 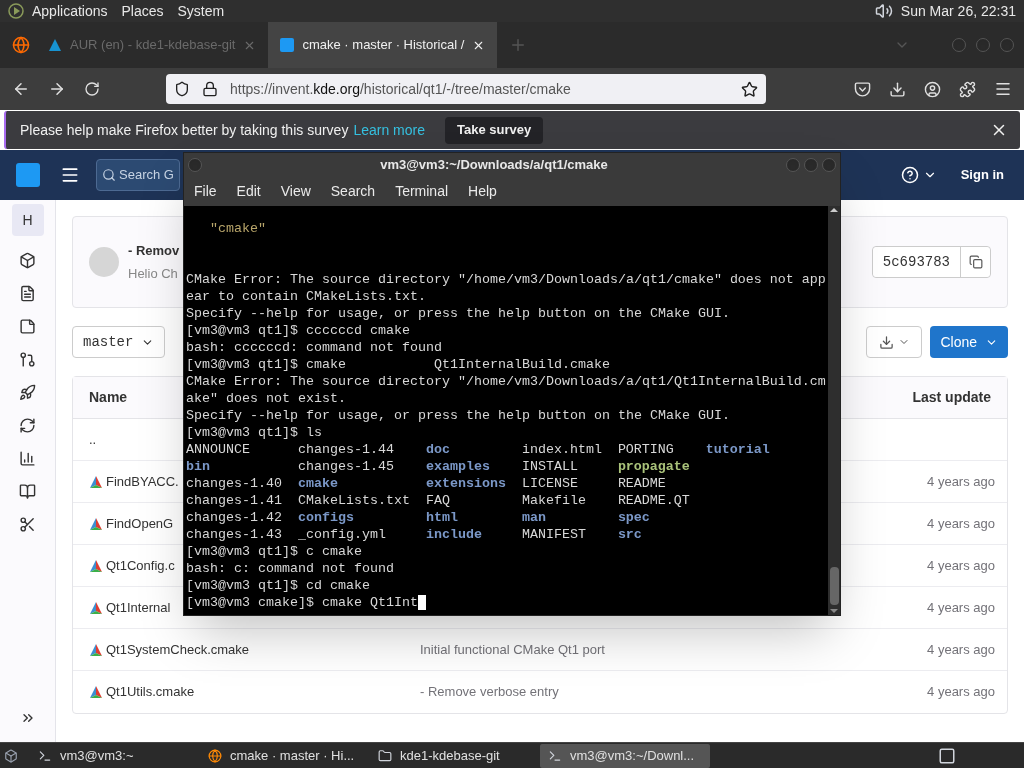 I want to click on copy-icon, so click(x=975, y=262).